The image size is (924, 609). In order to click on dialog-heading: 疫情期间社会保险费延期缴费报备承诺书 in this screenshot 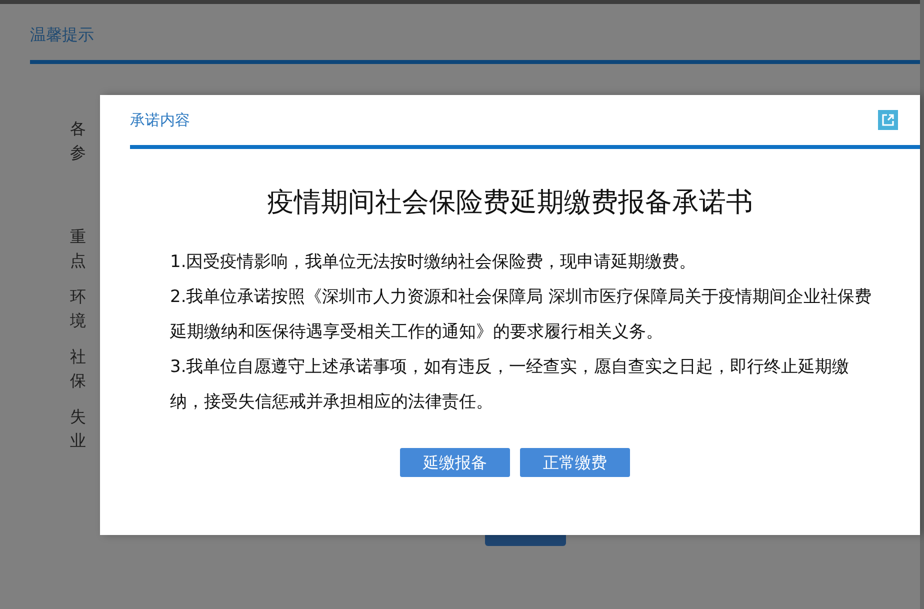, I will do `click(510, 203)`.